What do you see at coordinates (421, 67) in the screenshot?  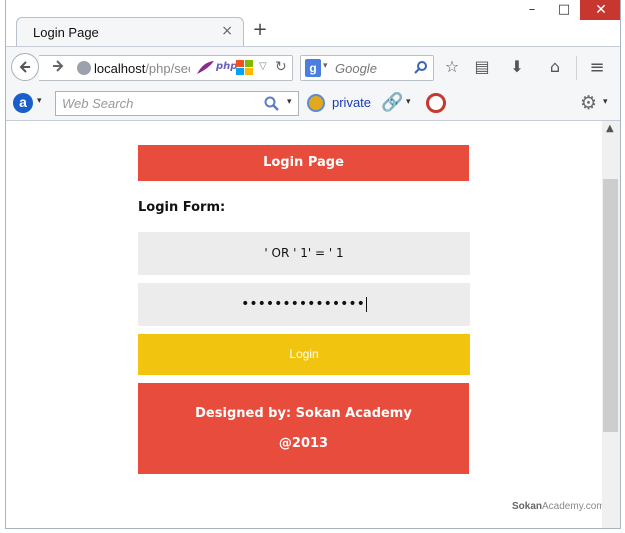 I see `magnifier-icon` at bounding box center [421, 67].